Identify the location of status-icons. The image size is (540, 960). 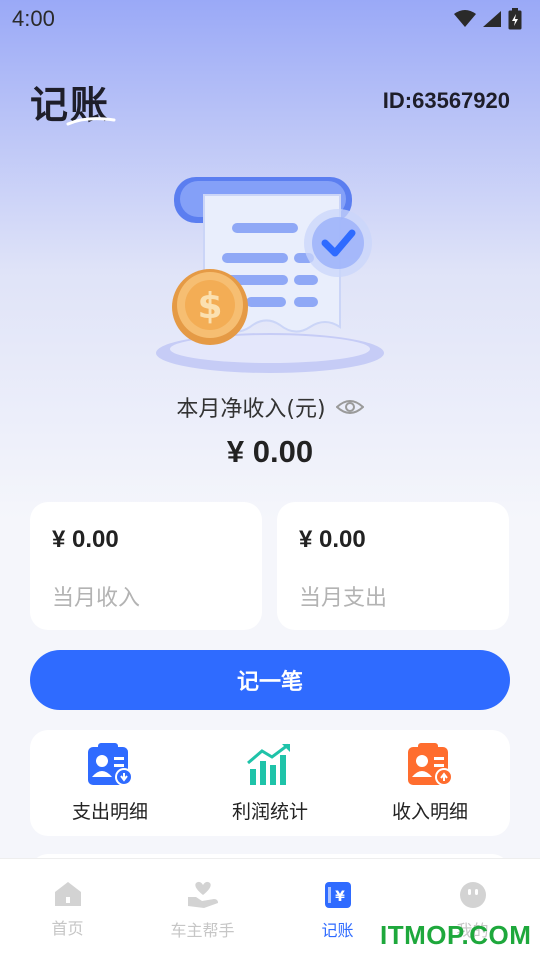
(488, 19).